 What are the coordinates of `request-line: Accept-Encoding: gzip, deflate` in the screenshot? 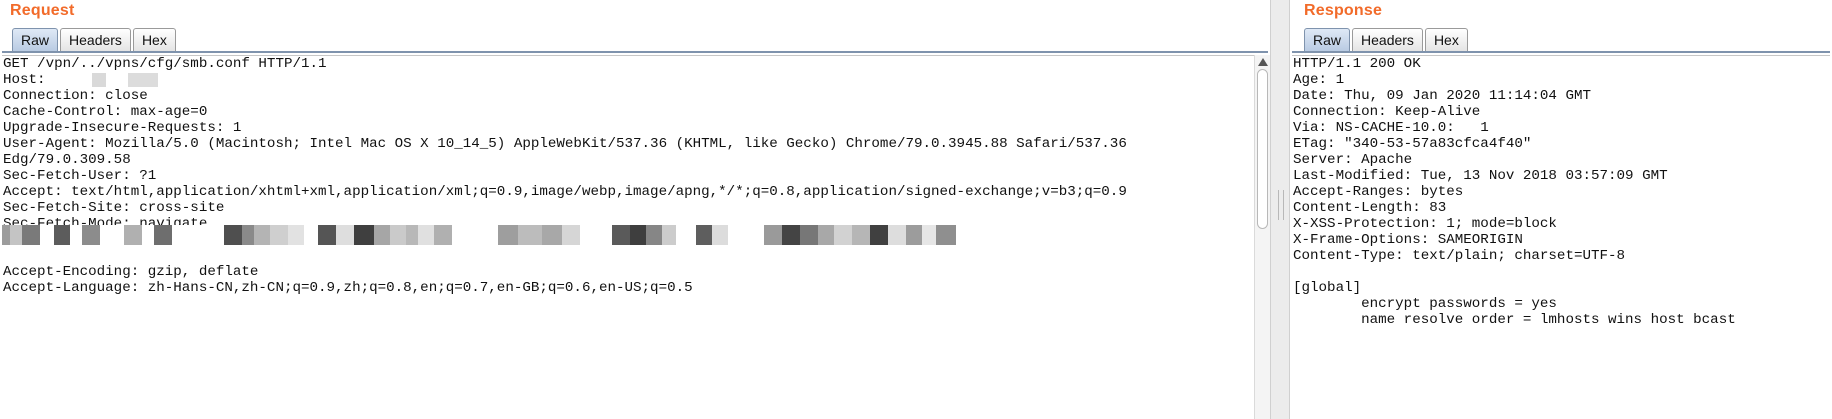 It's located at (131, 272).